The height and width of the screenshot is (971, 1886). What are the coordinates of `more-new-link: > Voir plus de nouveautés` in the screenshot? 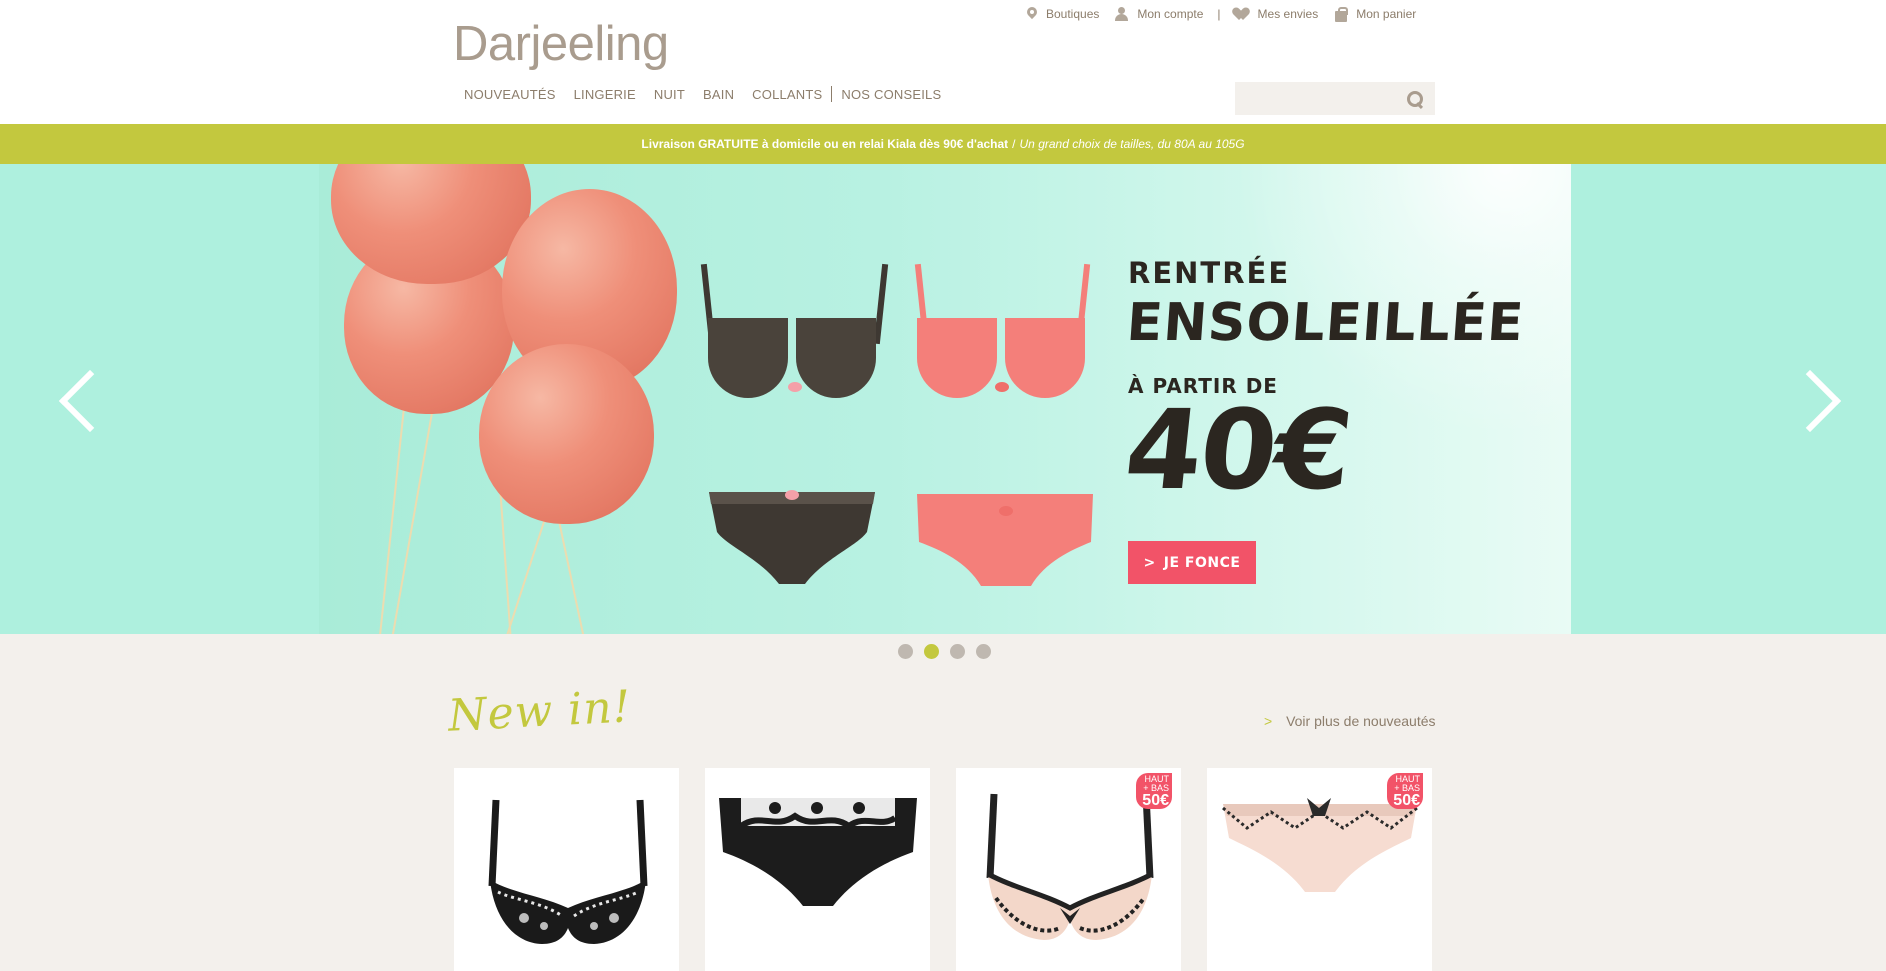 It's located at (1350, 721).